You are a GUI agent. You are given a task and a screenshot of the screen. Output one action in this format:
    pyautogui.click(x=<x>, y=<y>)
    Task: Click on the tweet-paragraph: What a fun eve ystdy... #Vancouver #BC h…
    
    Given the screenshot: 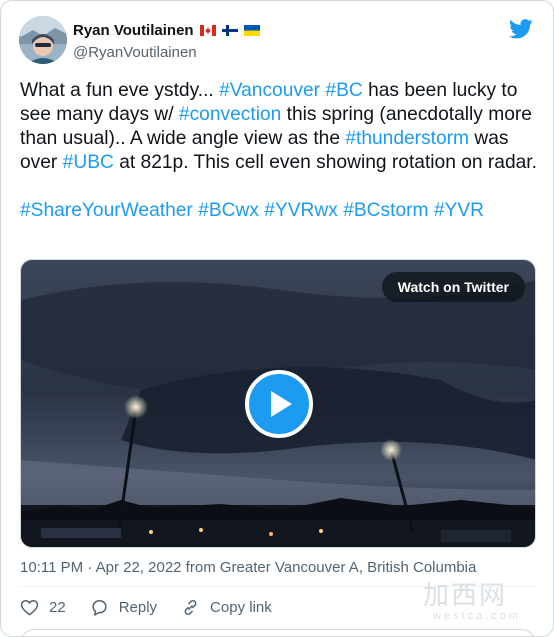 What is the action you would take?
    pyautogui.click(x=280, y=127)
    